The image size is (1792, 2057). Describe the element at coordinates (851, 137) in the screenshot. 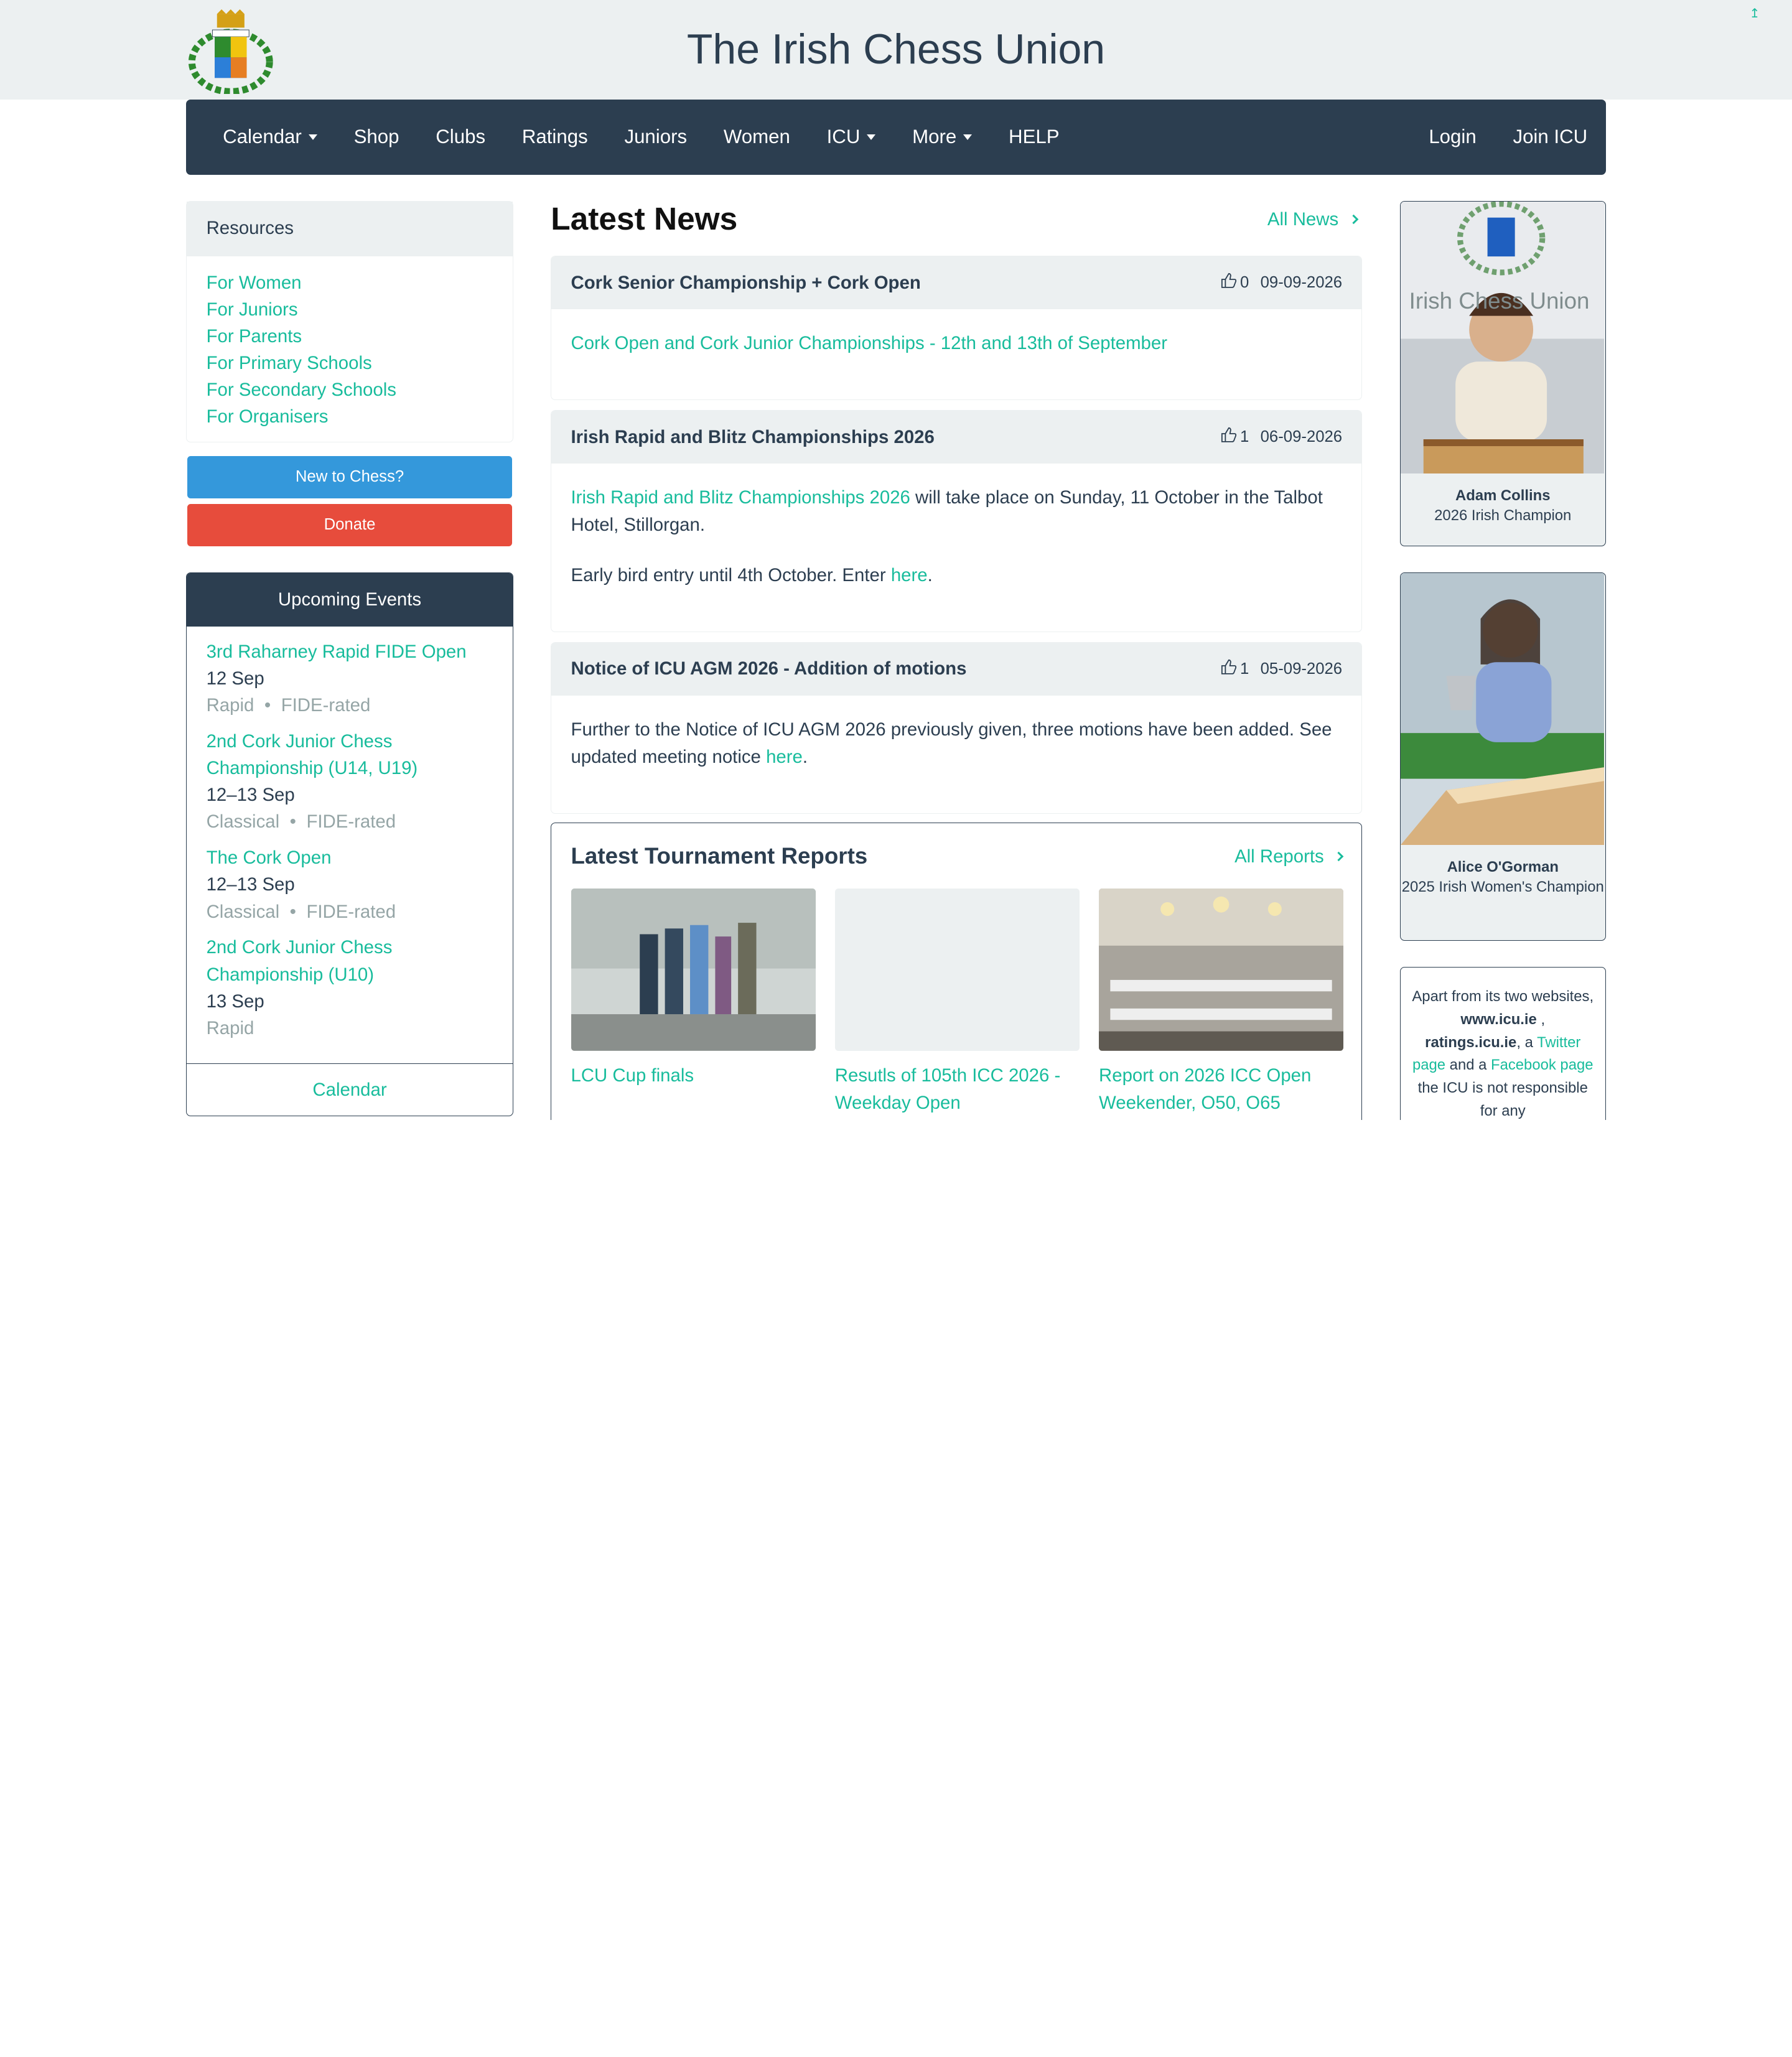

I see `nav-icu: ICU` at that location.